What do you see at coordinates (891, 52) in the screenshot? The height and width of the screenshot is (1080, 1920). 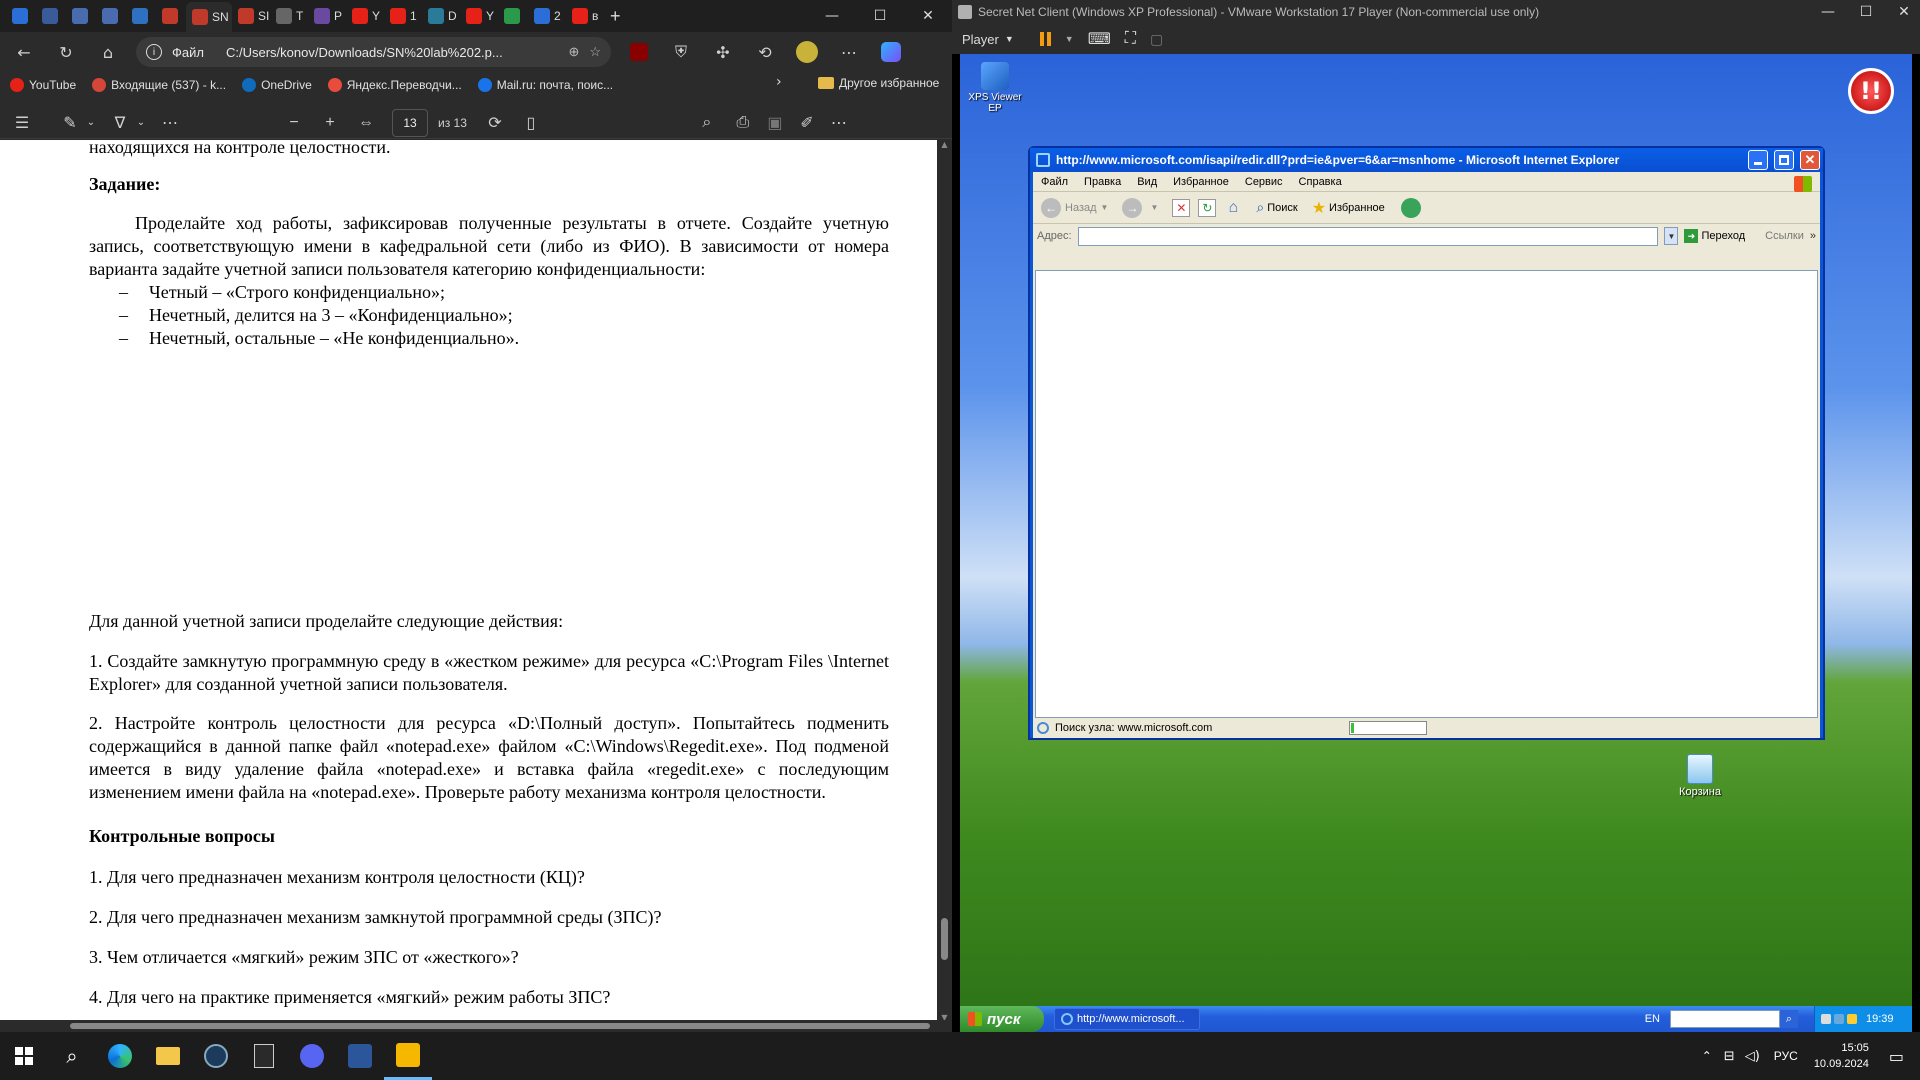 I see `copilot-icon` at bounding box center [891, 52].